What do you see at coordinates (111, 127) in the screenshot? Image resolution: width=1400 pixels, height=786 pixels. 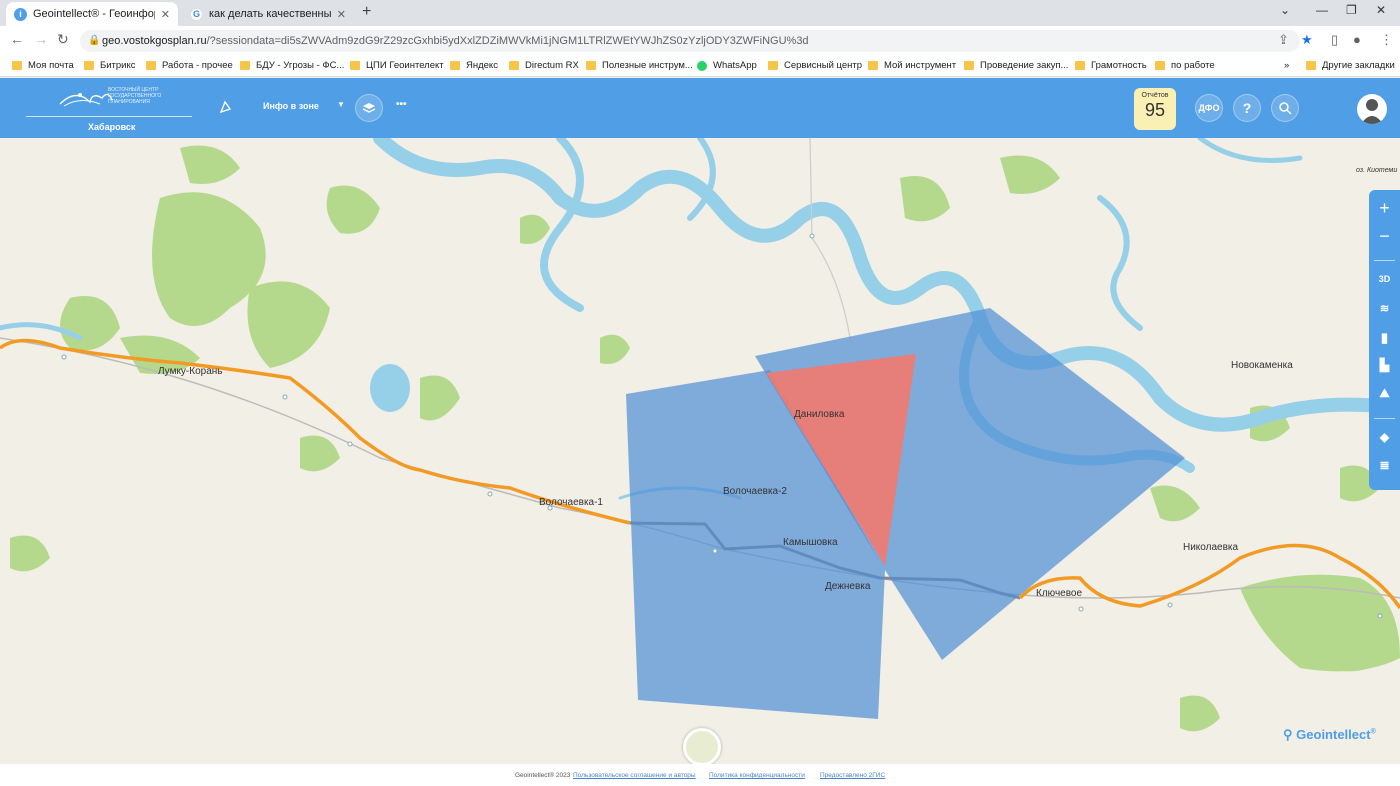 I see `city-selector: Хабаровск` at bounding box center [111, 127].